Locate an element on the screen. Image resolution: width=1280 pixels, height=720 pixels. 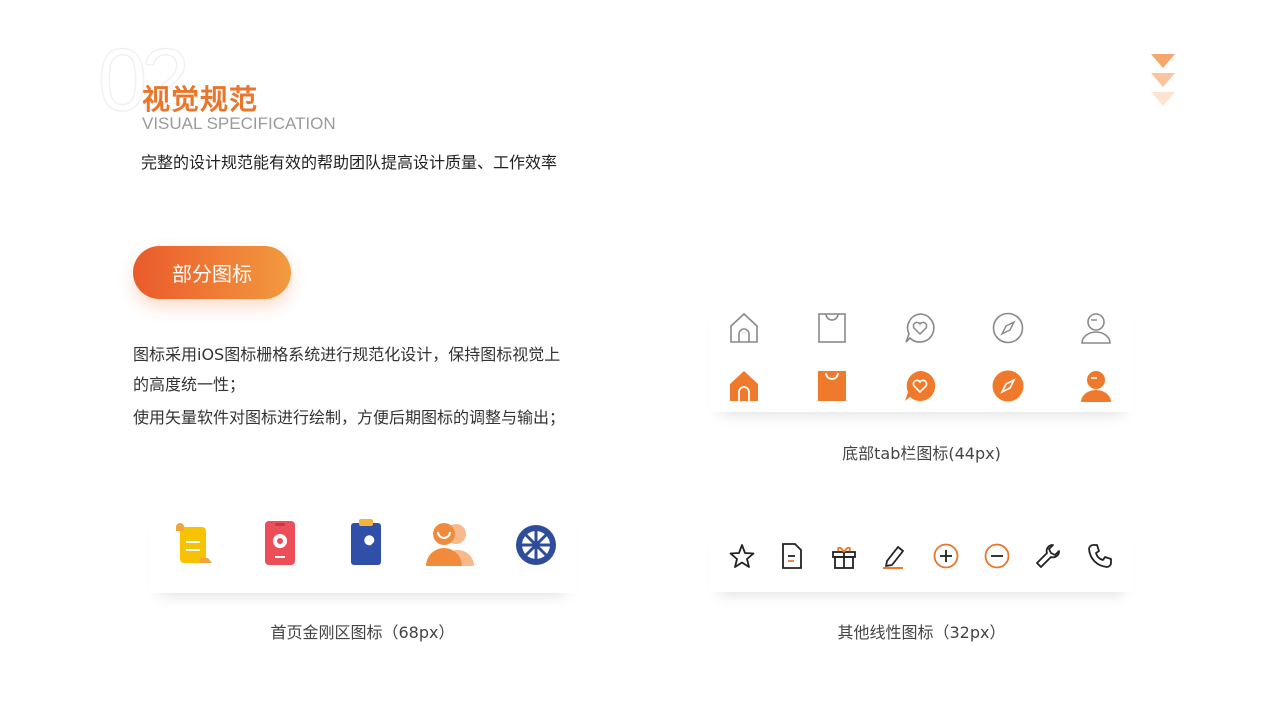
minus-circle-icon is located at coordinates (997, 556).